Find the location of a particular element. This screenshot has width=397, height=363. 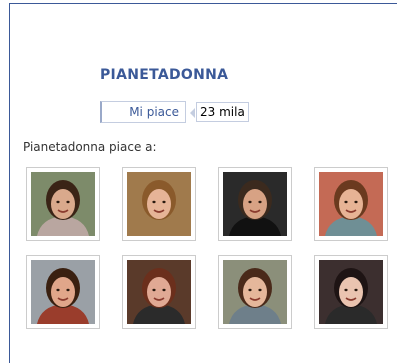

like-button-label: Mi piace is located at coordinates (154, 112).